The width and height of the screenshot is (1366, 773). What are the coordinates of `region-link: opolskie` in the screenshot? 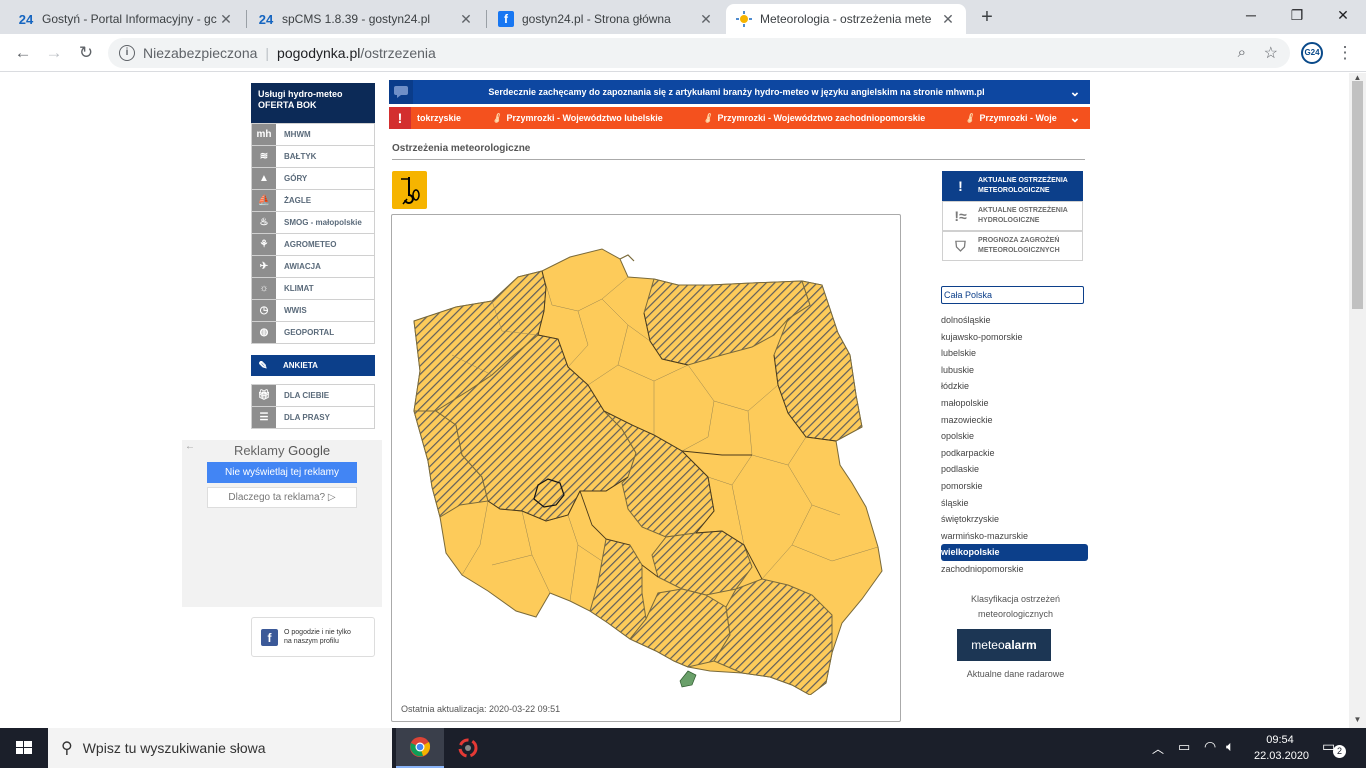 It's located at (1014, 436).